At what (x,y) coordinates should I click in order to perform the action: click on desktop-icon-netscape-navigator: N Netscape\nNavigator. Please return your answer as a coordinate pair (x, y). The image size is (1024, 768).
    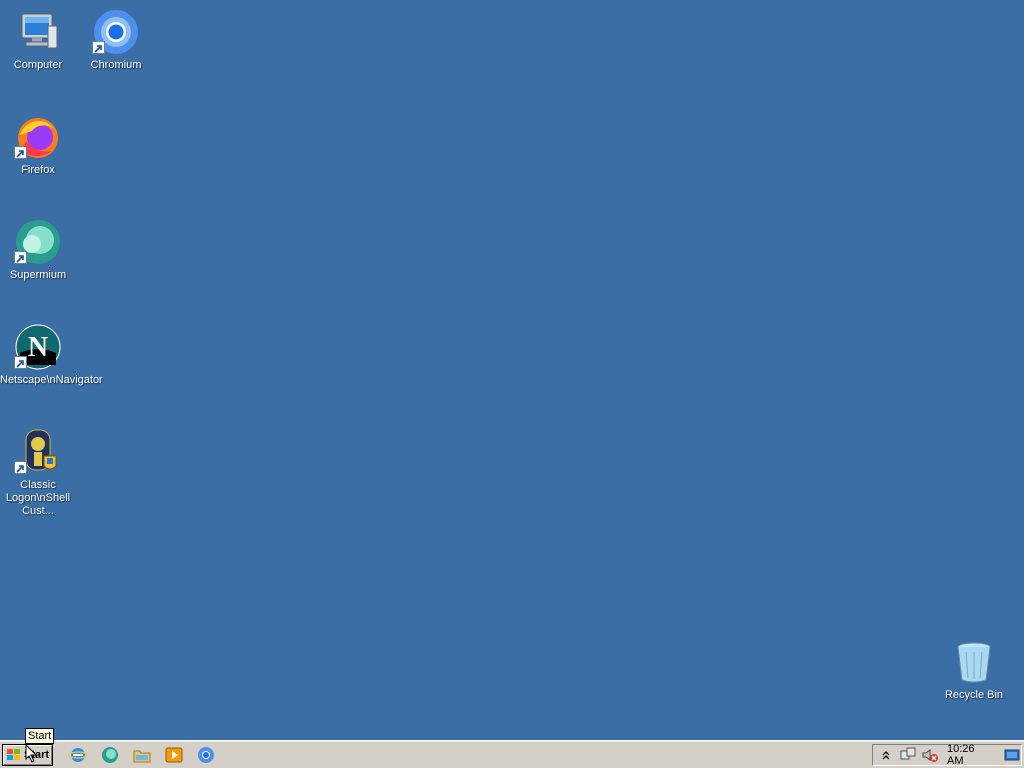
    Looking at the image, I should click on (51, 355).